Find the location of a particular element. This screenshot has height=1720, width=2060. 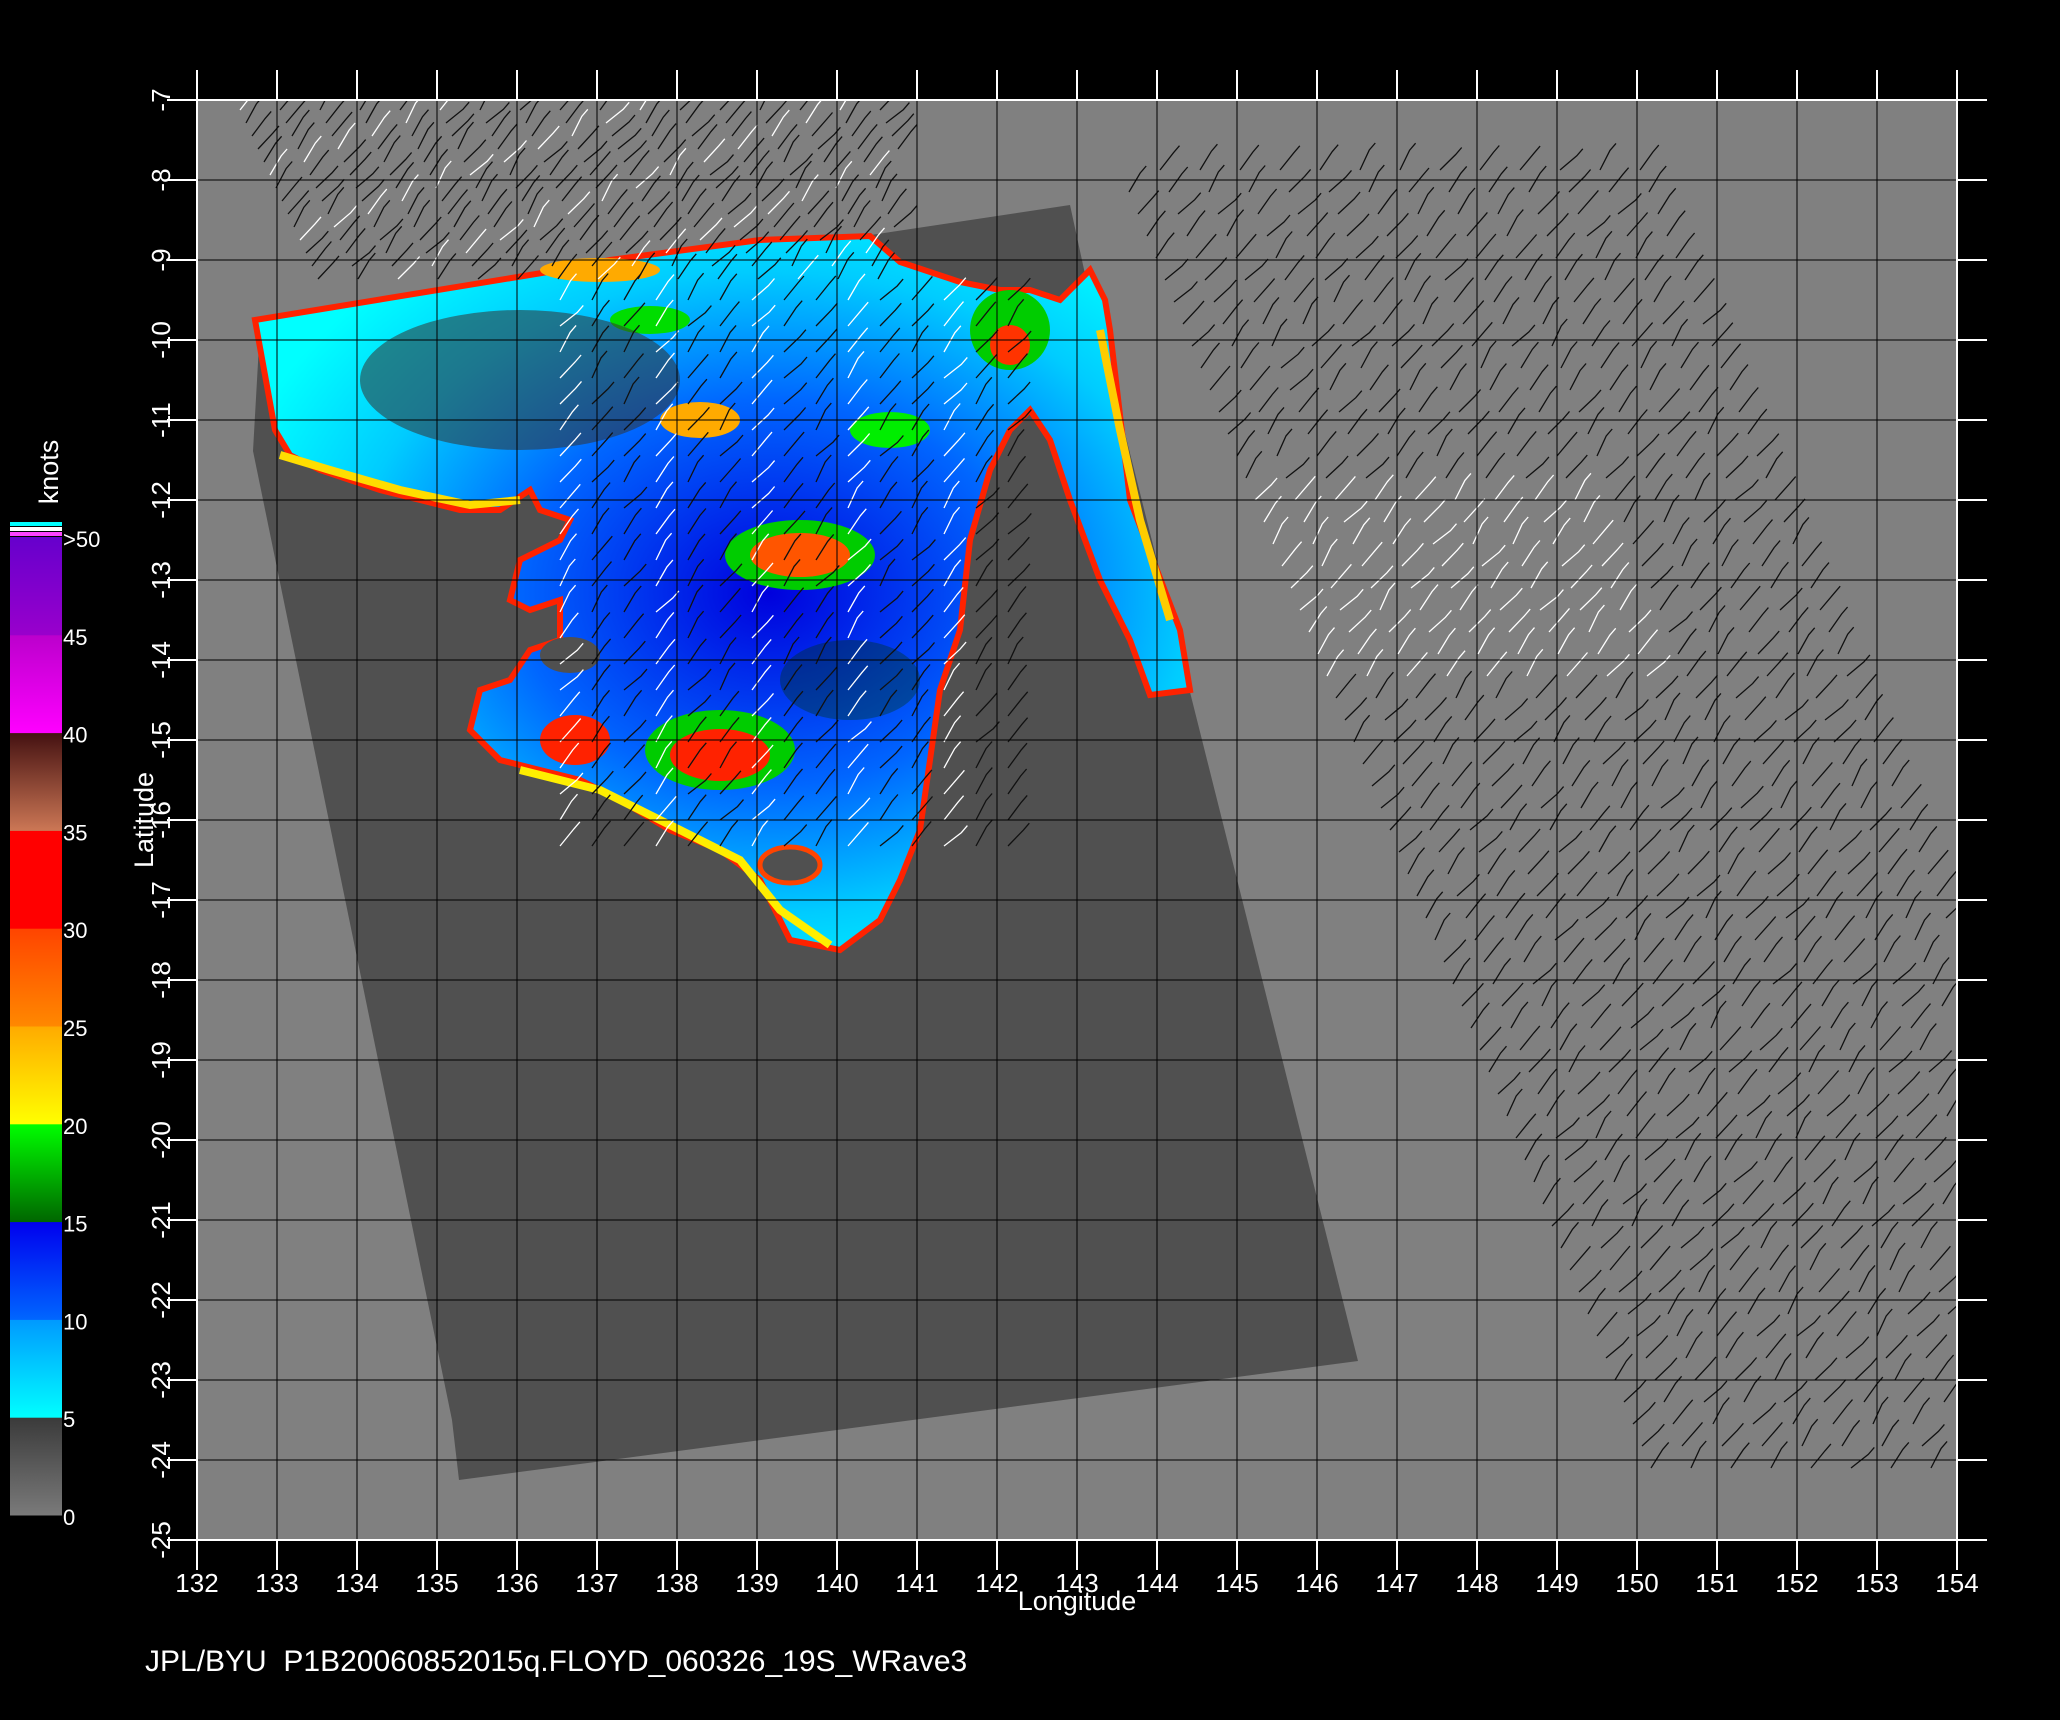

y-tick-label: -22 is located at coordinates (161, 1300).